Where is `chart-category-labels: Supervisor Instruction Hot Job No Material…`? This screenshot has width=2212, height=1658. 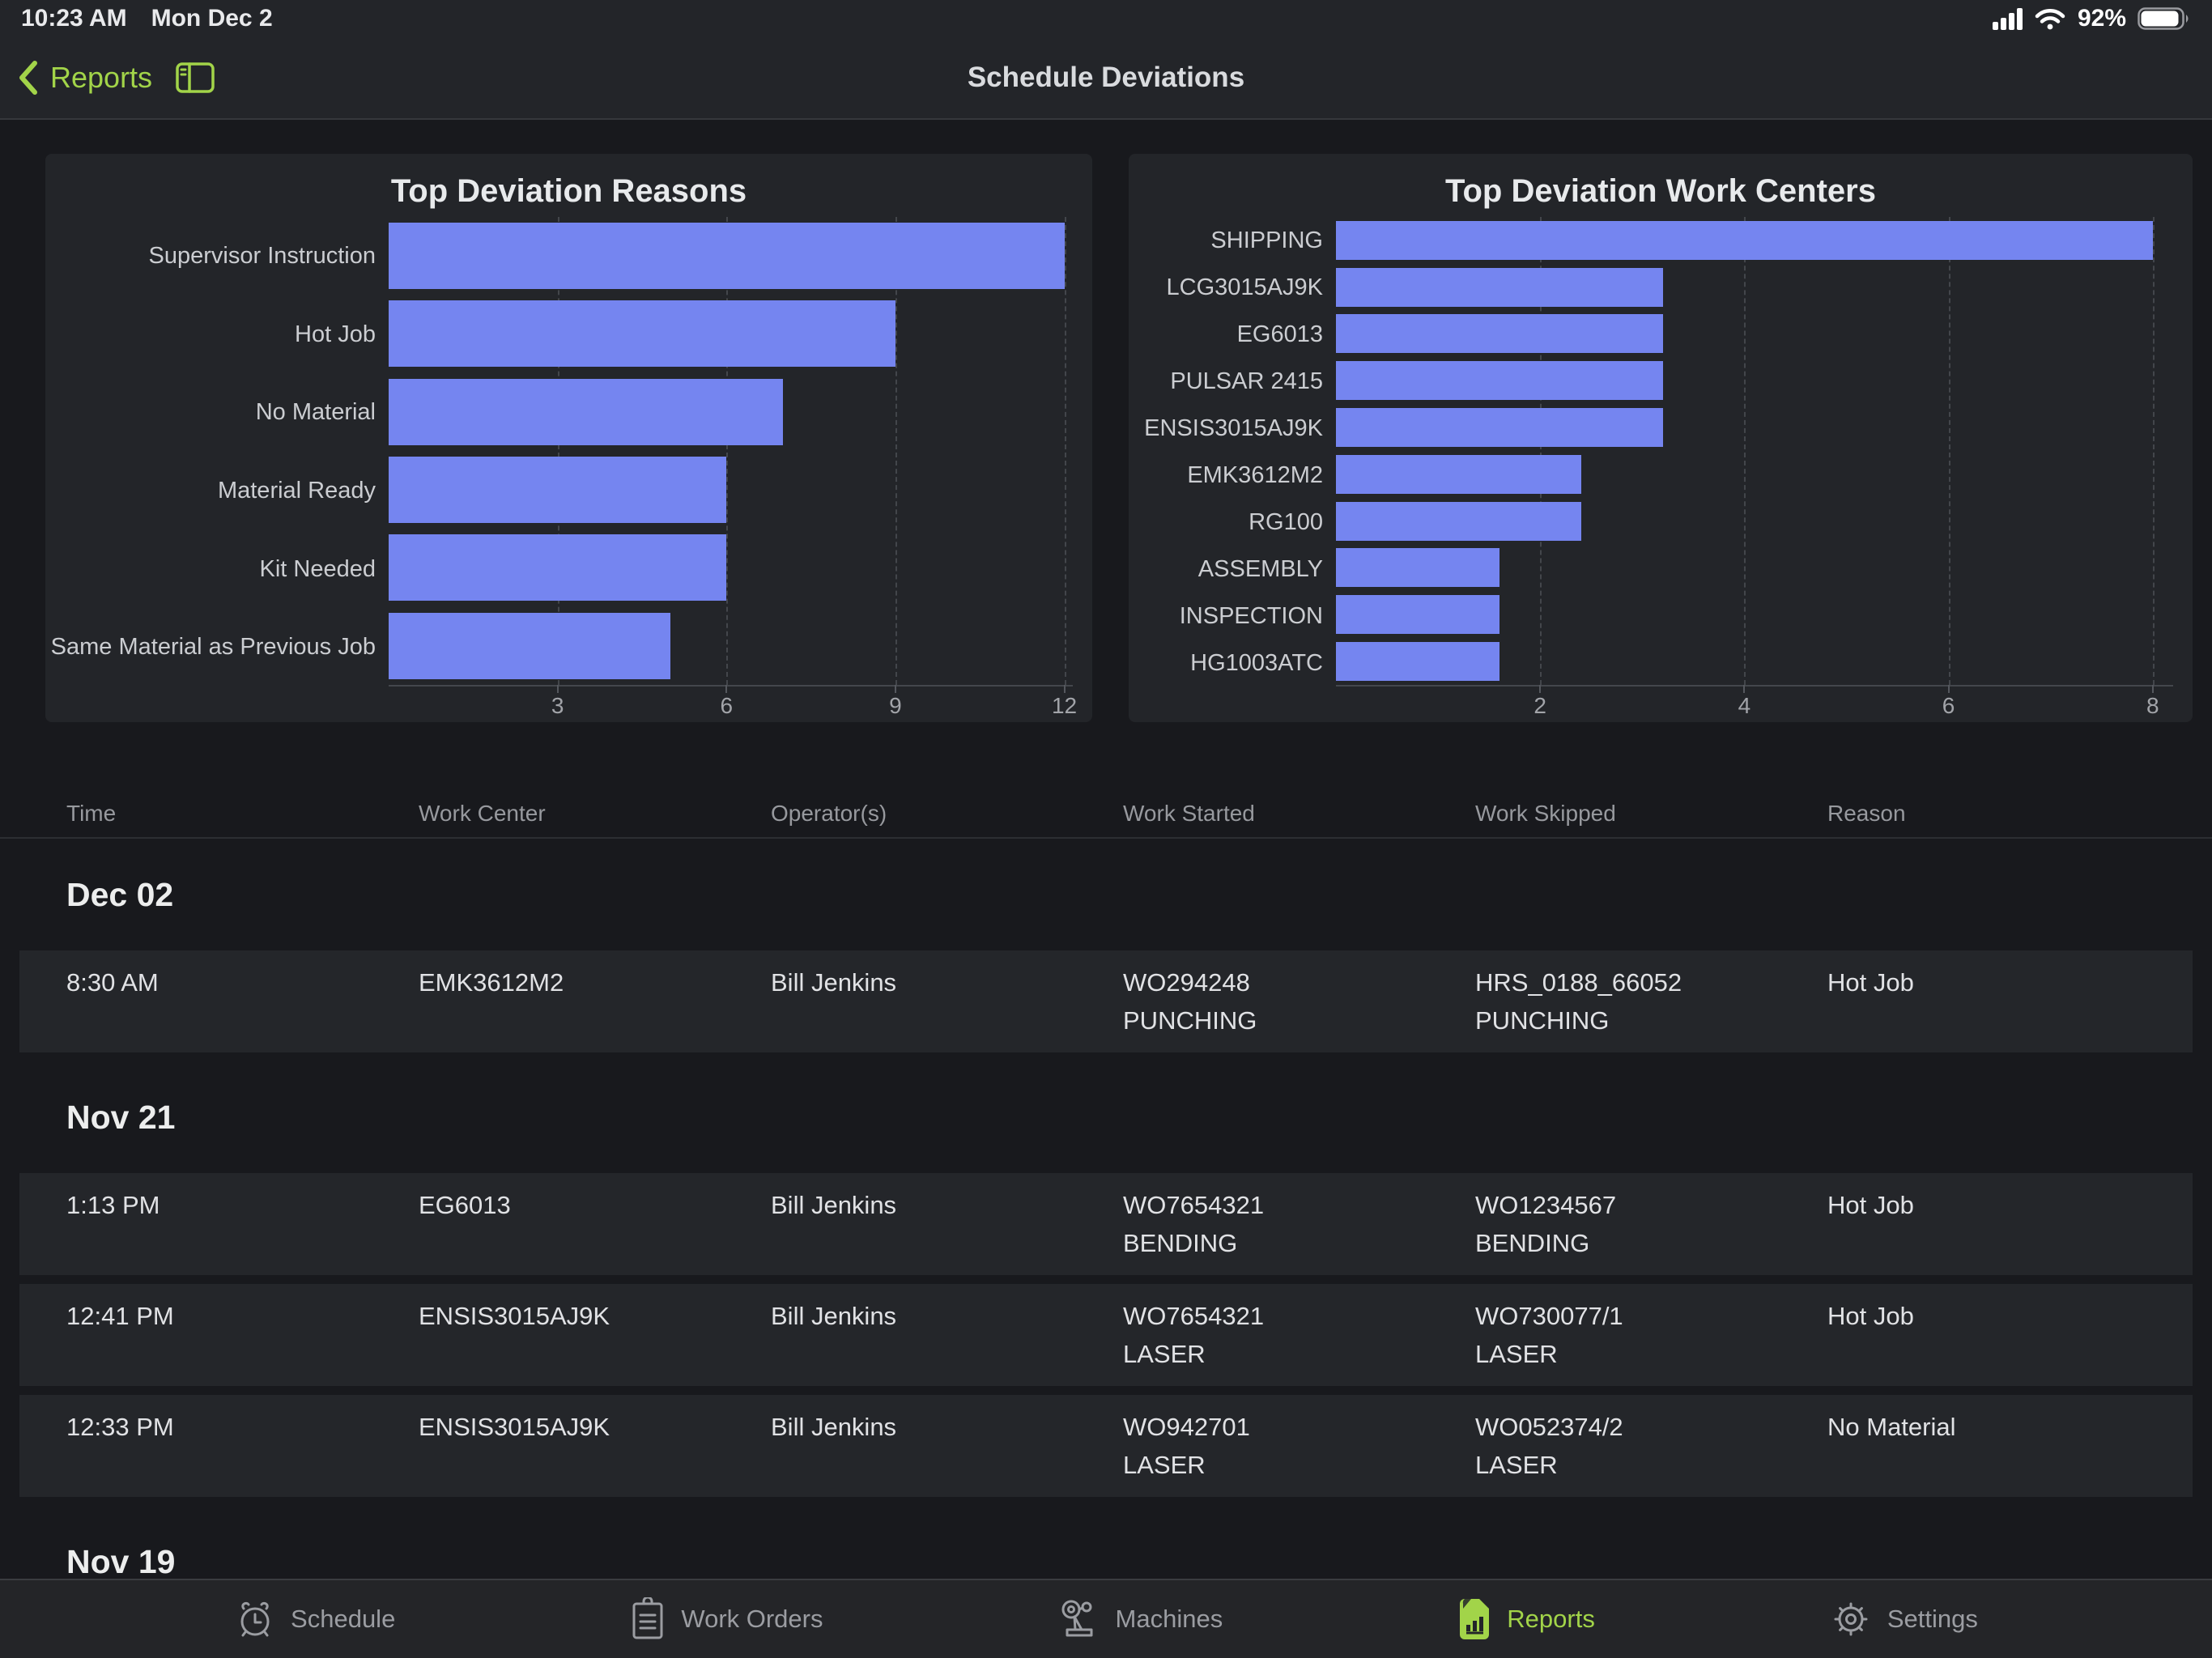 chart-category-labels: Supervisor Instruction Hot Job No Material… is located at coordinates (219, 452).